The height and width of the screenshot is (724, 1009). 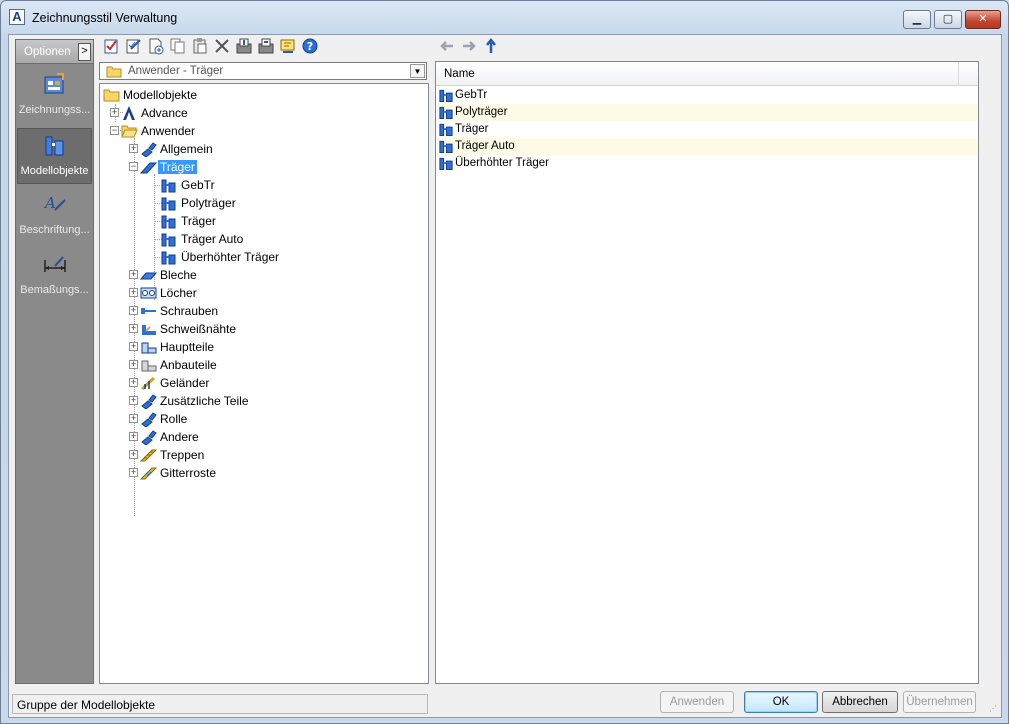 What do you see at coordinates (504, 18) in the screenshot?
I see `title-bar: A Zeichnungsstil Verwaltung ▁ ▢ ✕` at bounding box center [504, 18].